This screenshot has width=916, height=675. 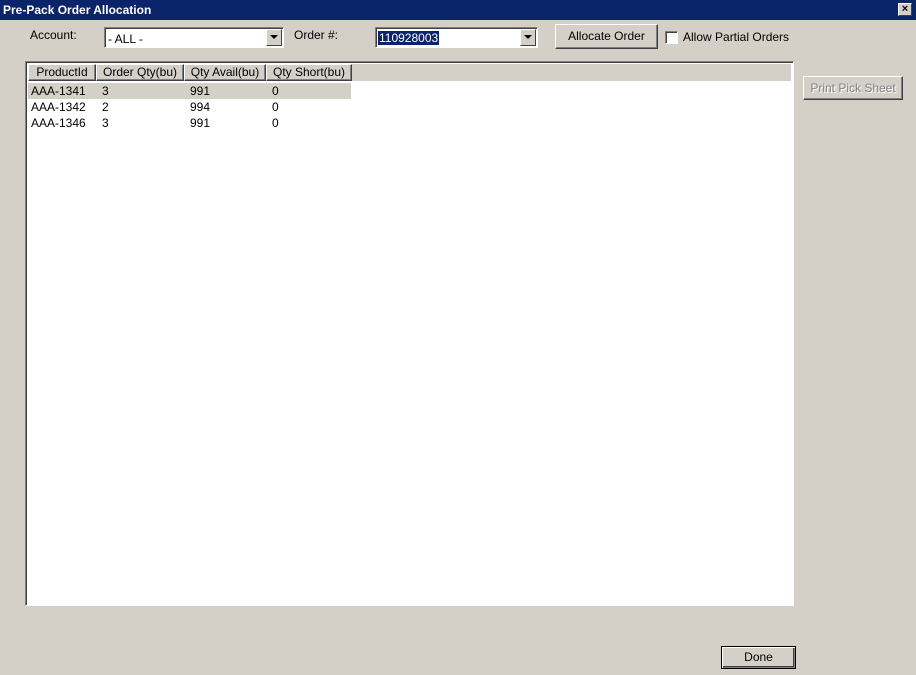 What do you see at coordinates (671, 37) in the screenshot?
I see `allow-partial-checkbox` at bounding box center [671, 37].